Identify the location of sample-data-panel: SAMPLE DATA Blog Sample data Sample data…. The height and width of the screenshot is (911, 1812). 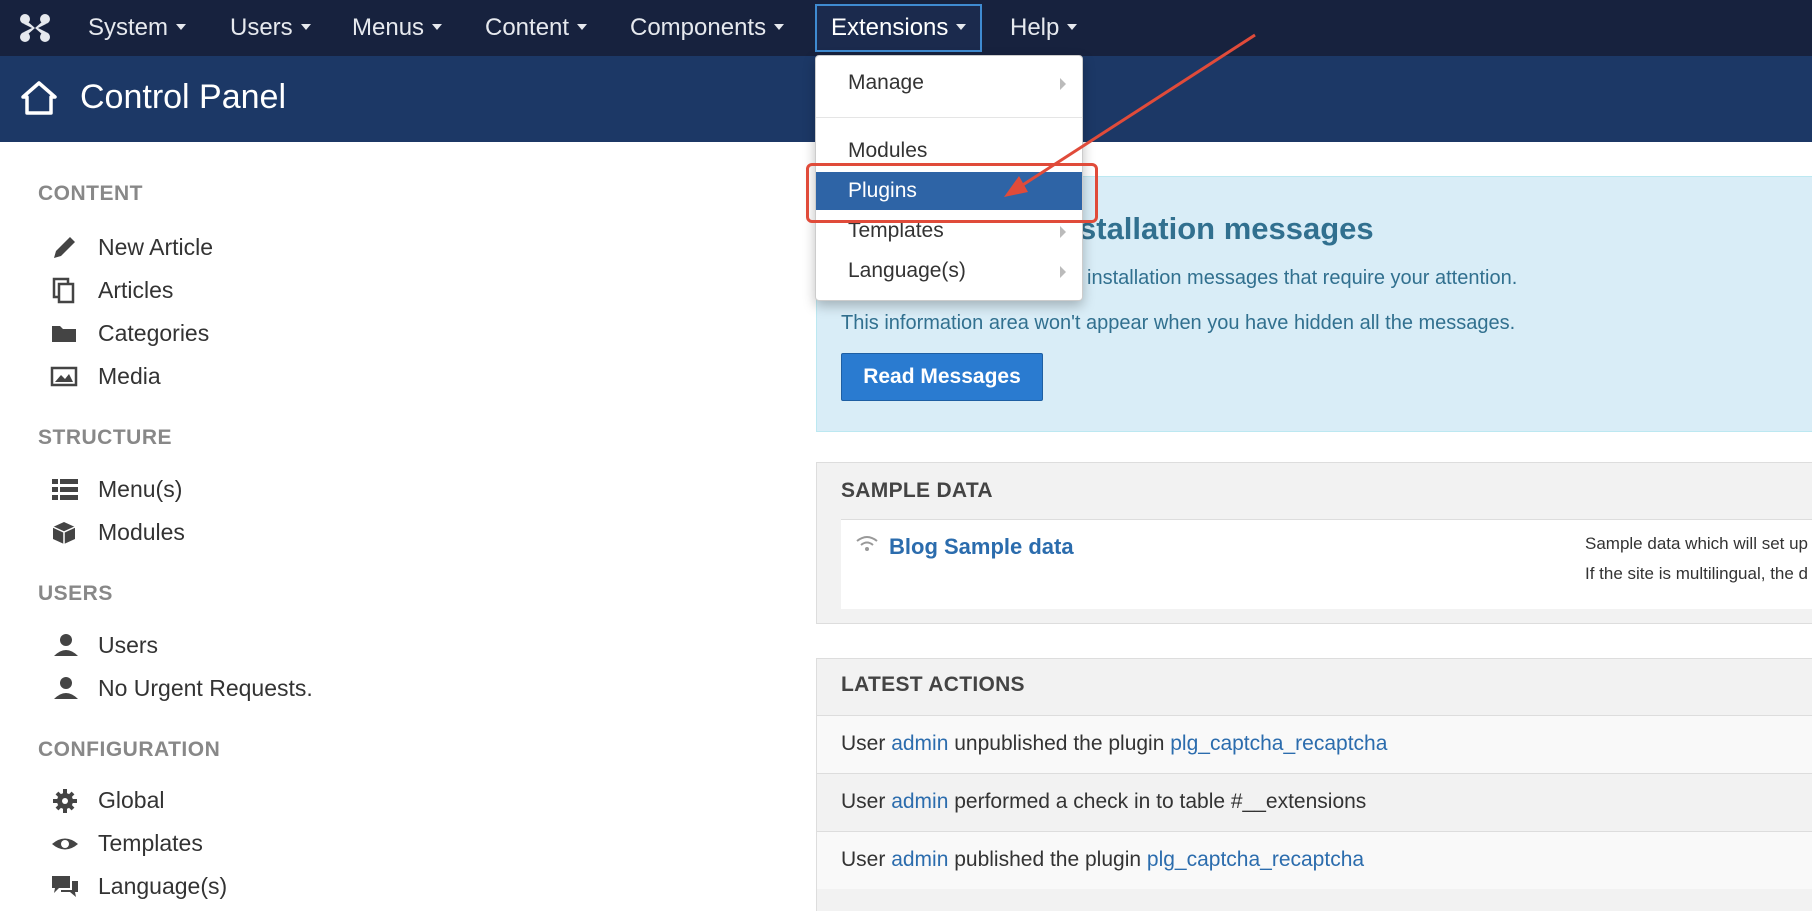
(1314, 543).